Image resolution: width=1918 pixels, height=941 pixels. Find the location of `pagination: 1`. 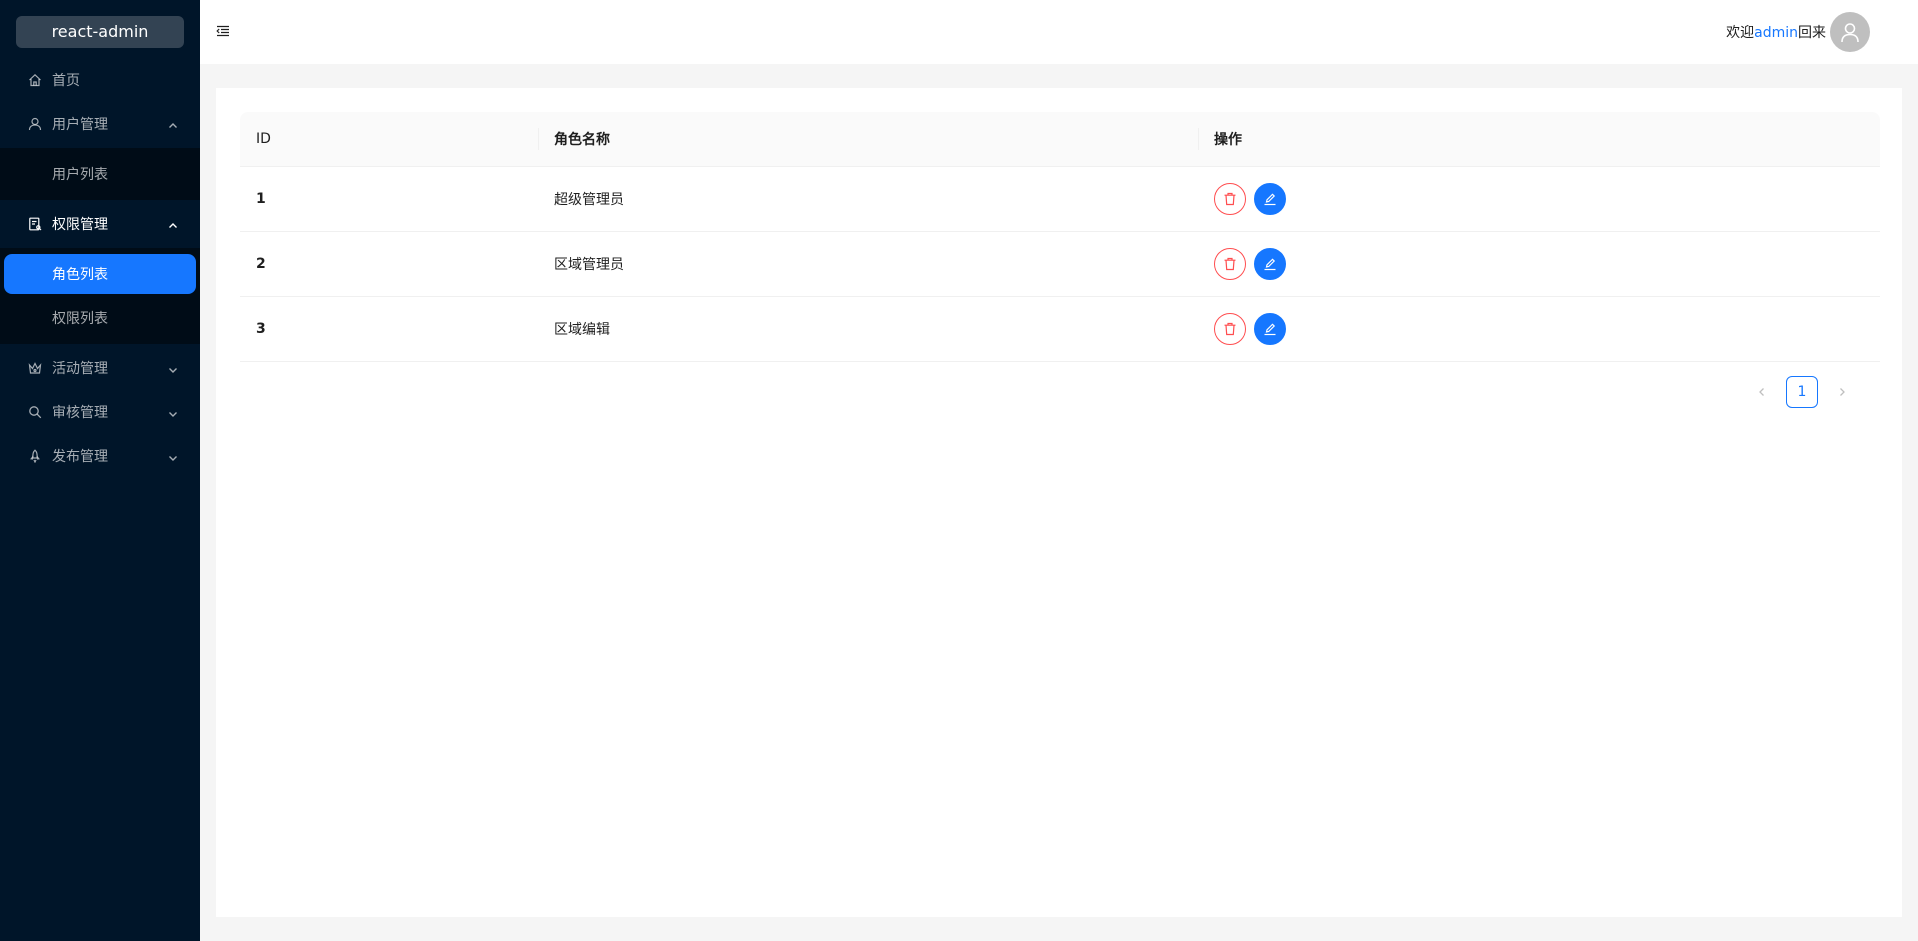

pagination: 1 is located at coordinates (1802, 392).